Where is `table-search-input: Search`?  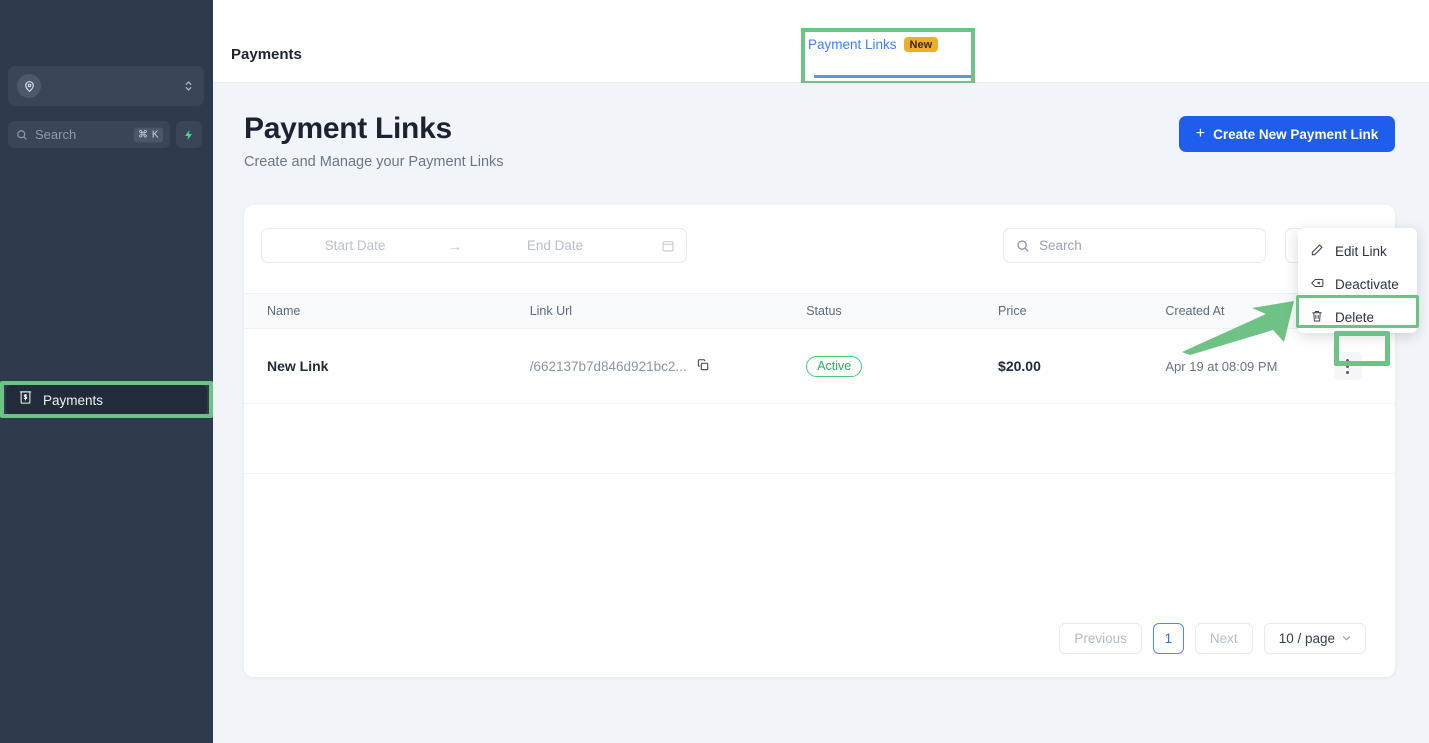 table-search-input: Search is located at coordinates (1134, 245).